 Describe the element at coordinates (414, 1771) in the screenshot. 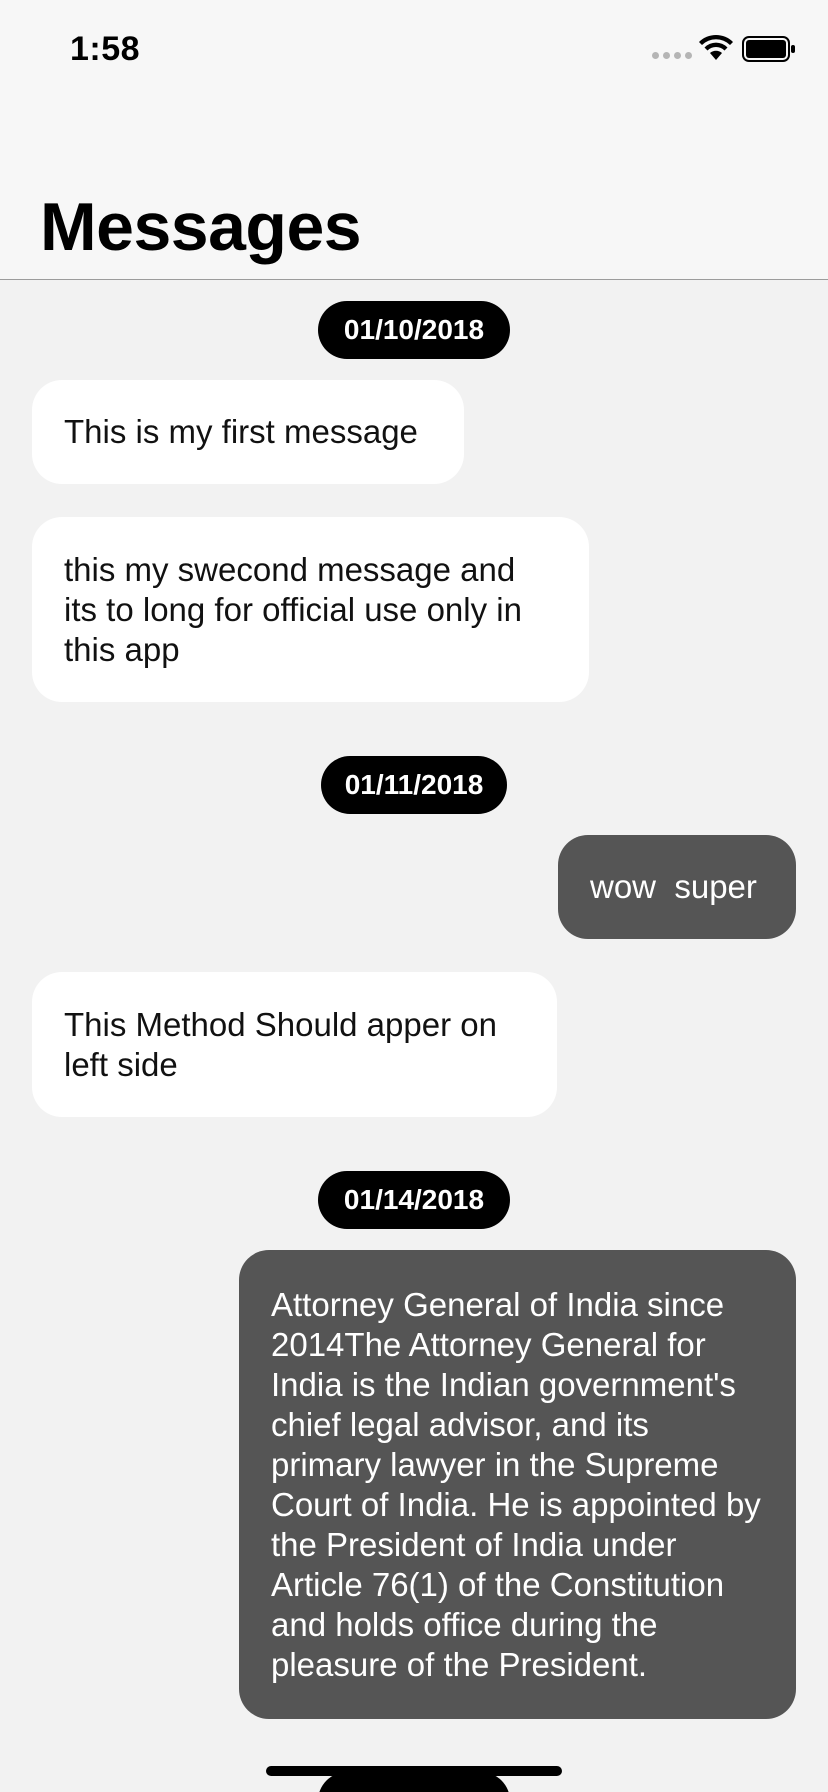

I see `home-indicator` at that location.